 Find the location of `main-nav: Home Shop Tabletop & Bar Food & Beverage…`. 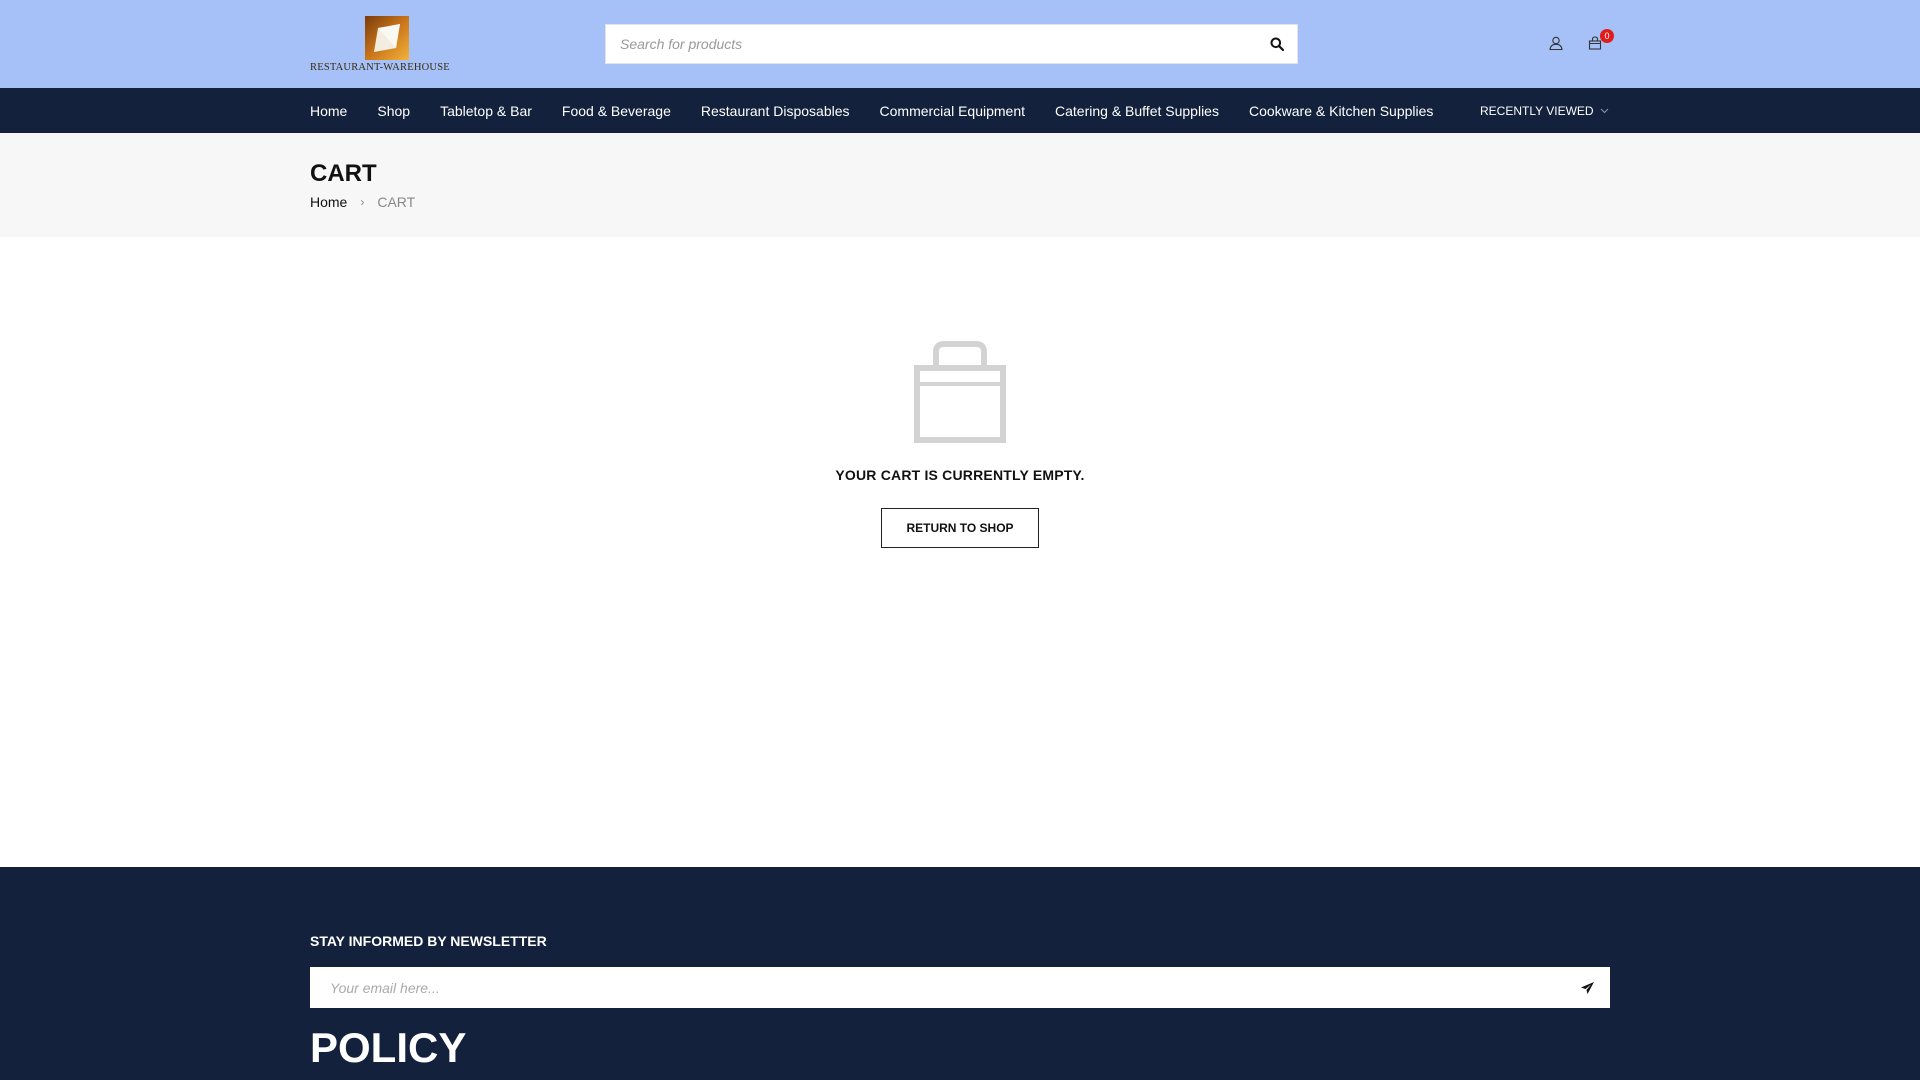

main-nav: Home Shop Tabletop & Bar Food & Beverage… is located at coordinates (960, 110).